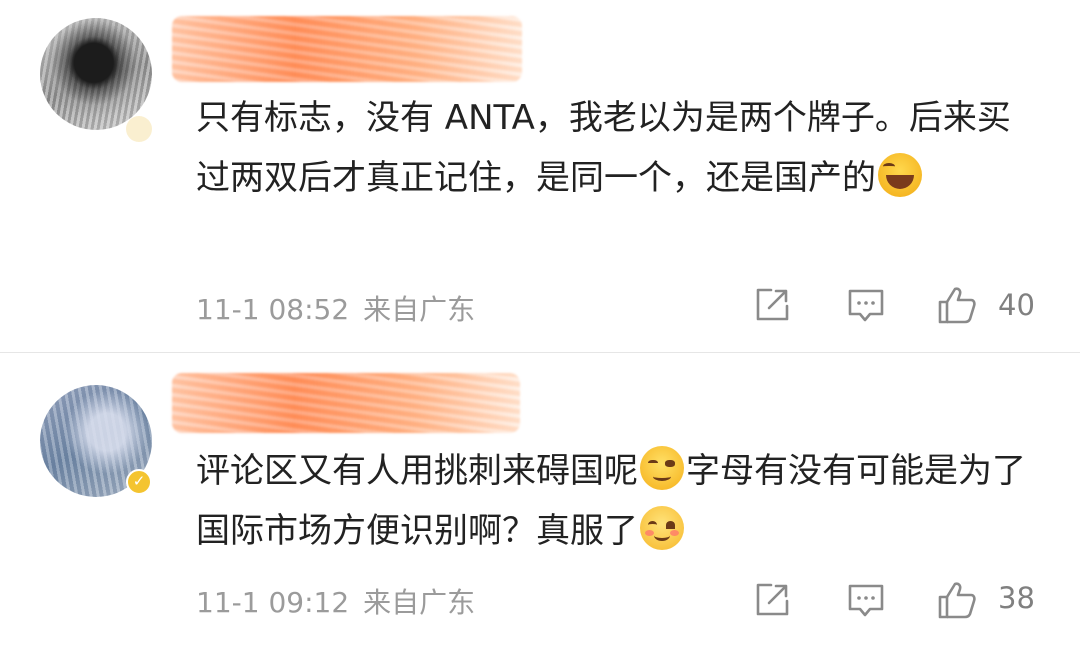  I want to click on avatar: ✓, so click(96, 441).